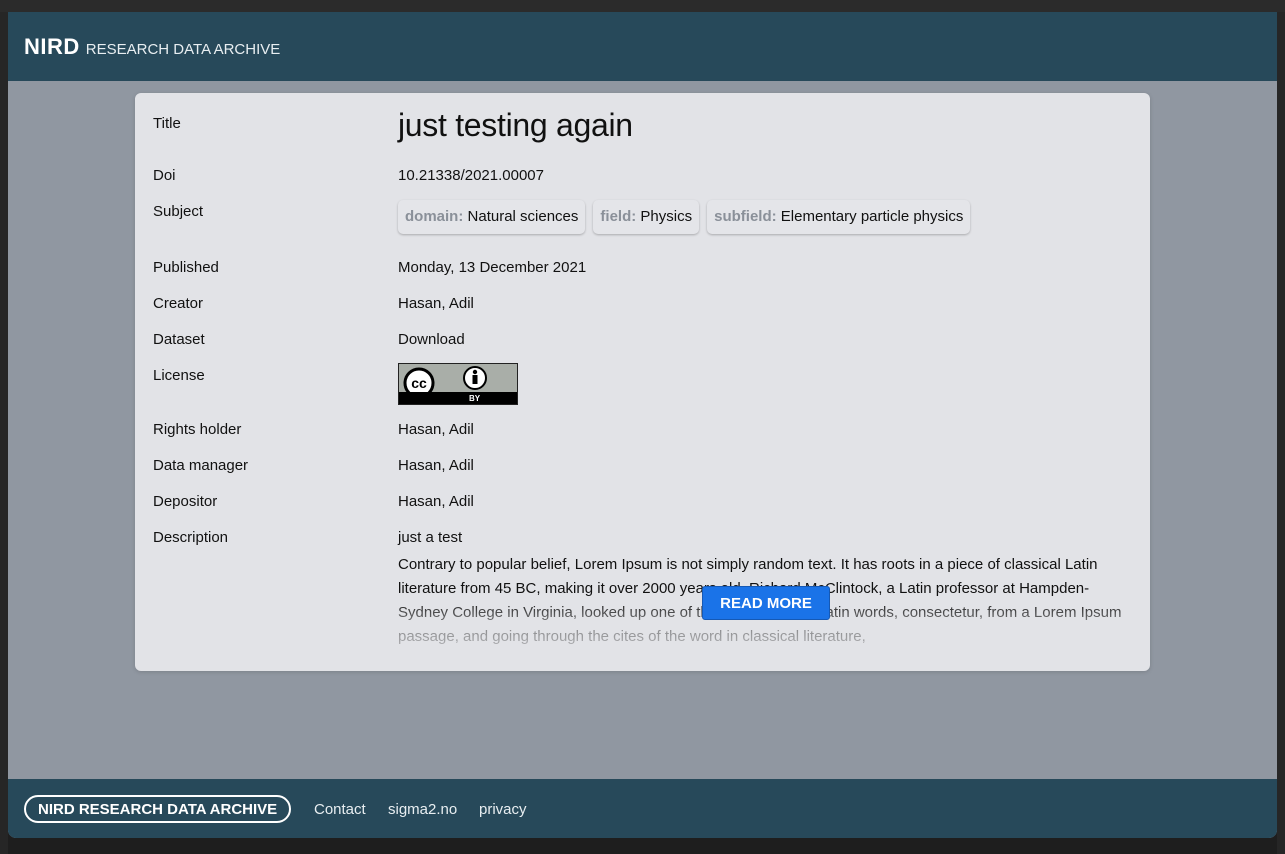 The height and width of the screenshot is (854, 1285). Describe the element at coordinates (185, 501) in the screenshot. I see `depositor-label: Depositor` at that location.